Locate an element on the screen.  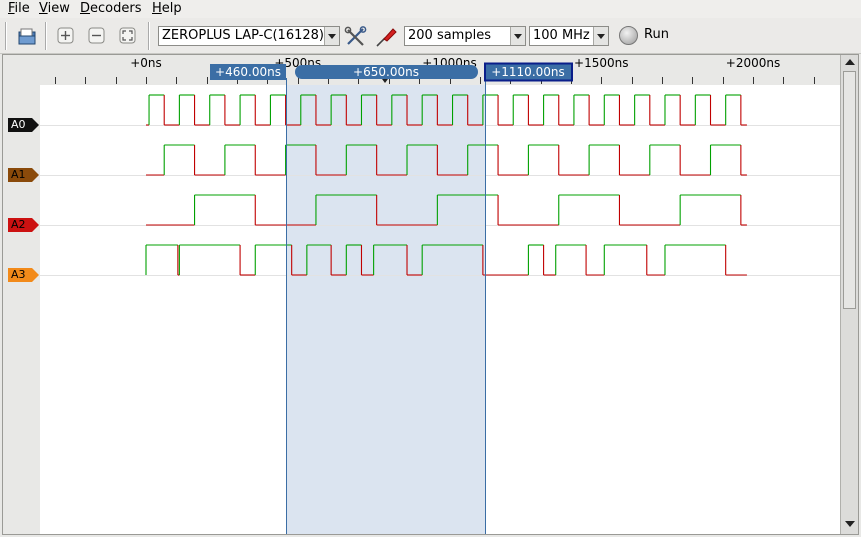
signal-label-strip is located at coordinates (21, 309).